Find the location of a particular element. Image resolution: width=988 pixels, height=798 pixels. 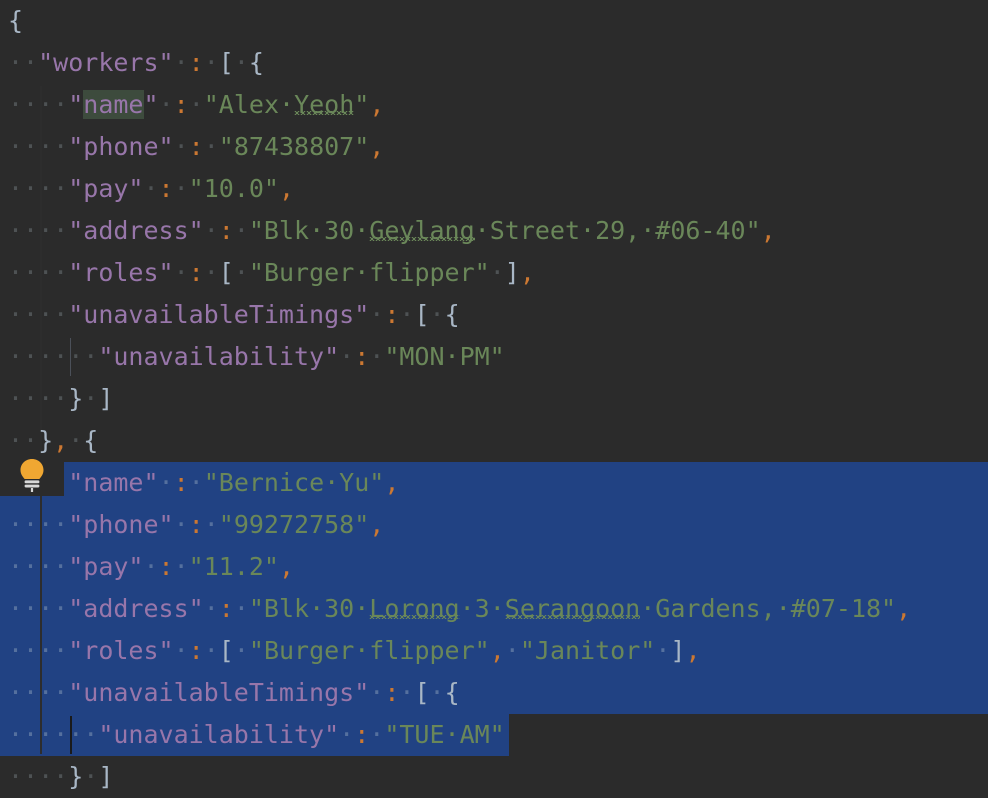

json-bracket: ] is located at coordinates (106, 398).